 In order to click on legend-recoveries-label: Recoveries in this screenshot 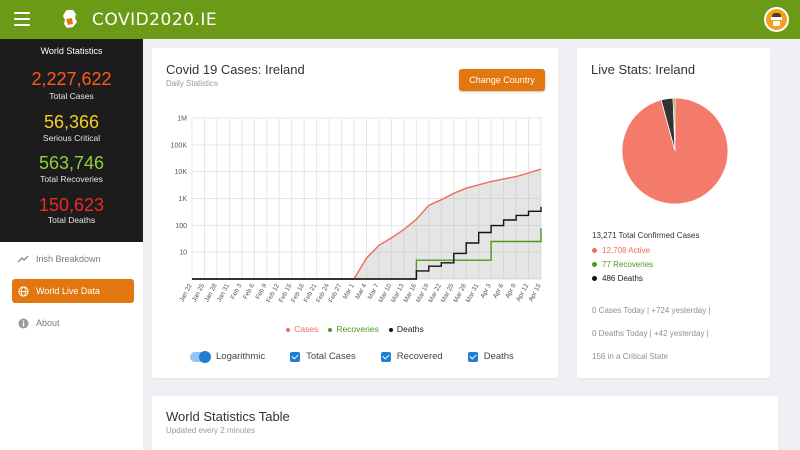, I will do `click(357, 329)`.